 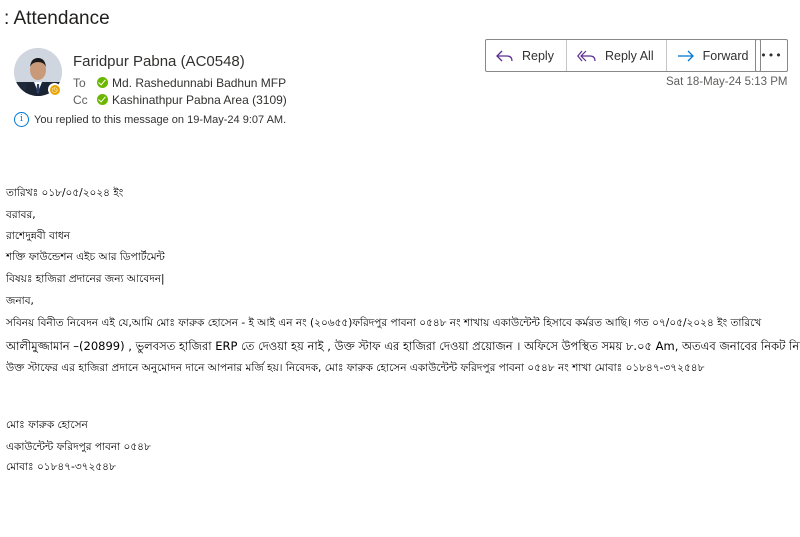 What do you see at coordinates (65, 193) in the screenshot?
I see `body-line: তারিখঃ ০১৮/০৫/২০২৪ ইং` at bounding box center [65, 193].